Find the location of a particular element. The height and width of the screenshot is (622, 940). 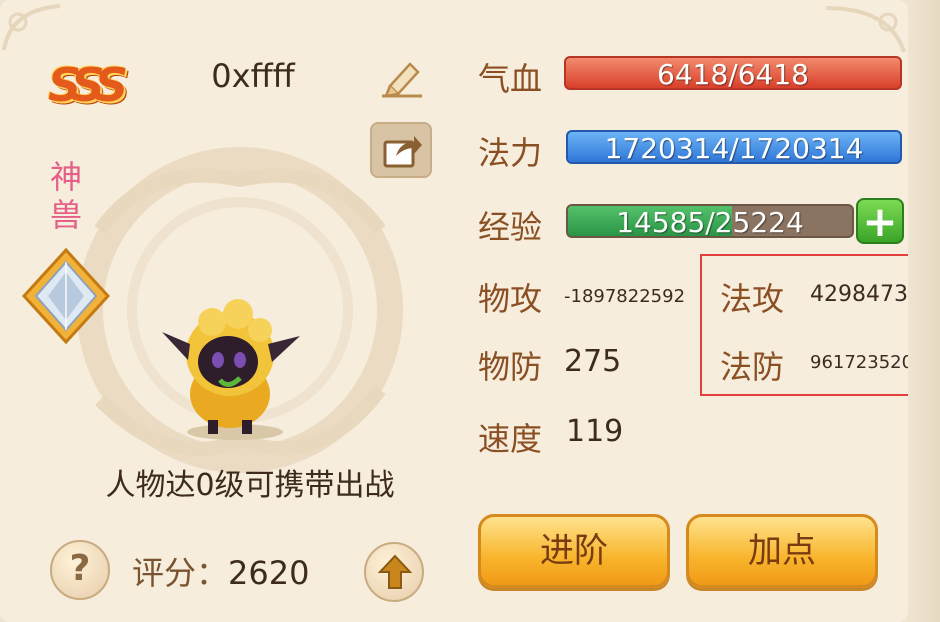

question-icon: ? is located at coordinates (80, 568).